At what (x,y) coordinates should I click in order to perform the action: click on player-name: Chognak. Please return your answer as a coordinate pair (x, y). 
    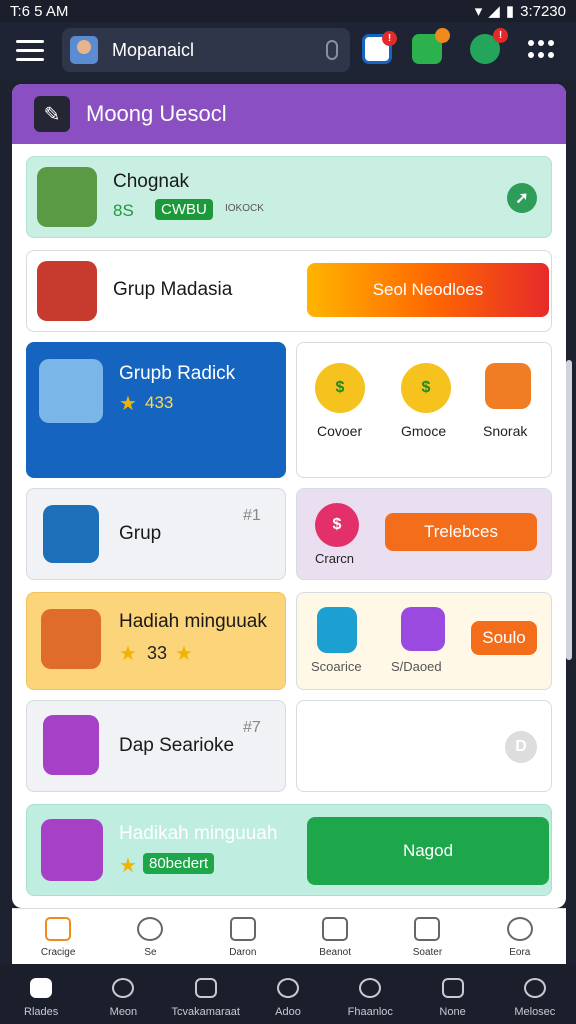
    Looking at the image, I should click on (151, 181).